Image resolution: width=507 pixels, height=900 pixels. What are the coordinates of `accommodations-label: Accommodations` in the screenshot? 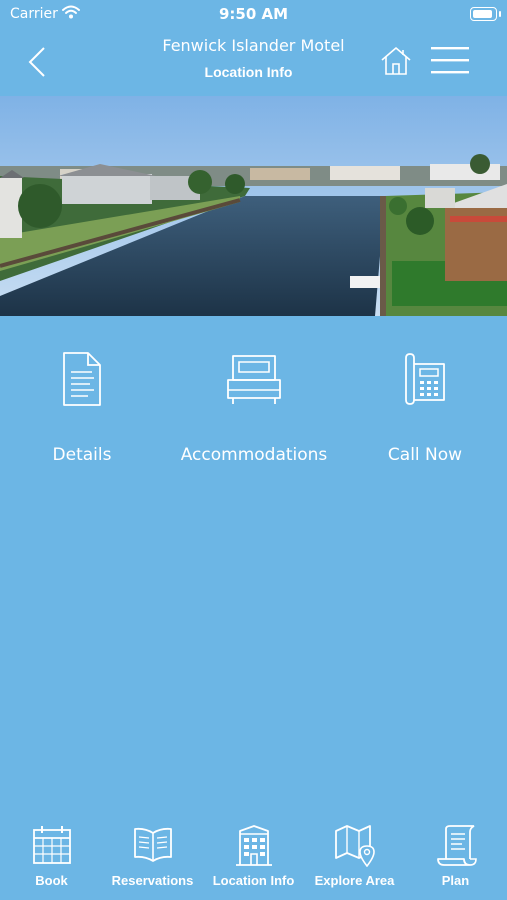 It's located at (254, 455).